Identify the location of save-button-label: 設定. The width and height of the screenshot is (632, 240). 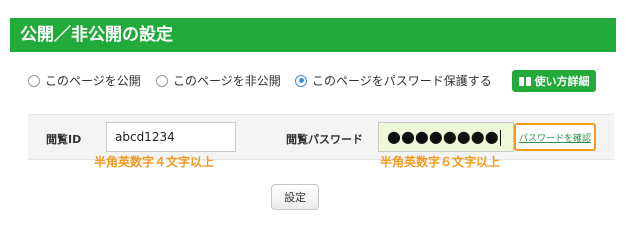
(295, 197).